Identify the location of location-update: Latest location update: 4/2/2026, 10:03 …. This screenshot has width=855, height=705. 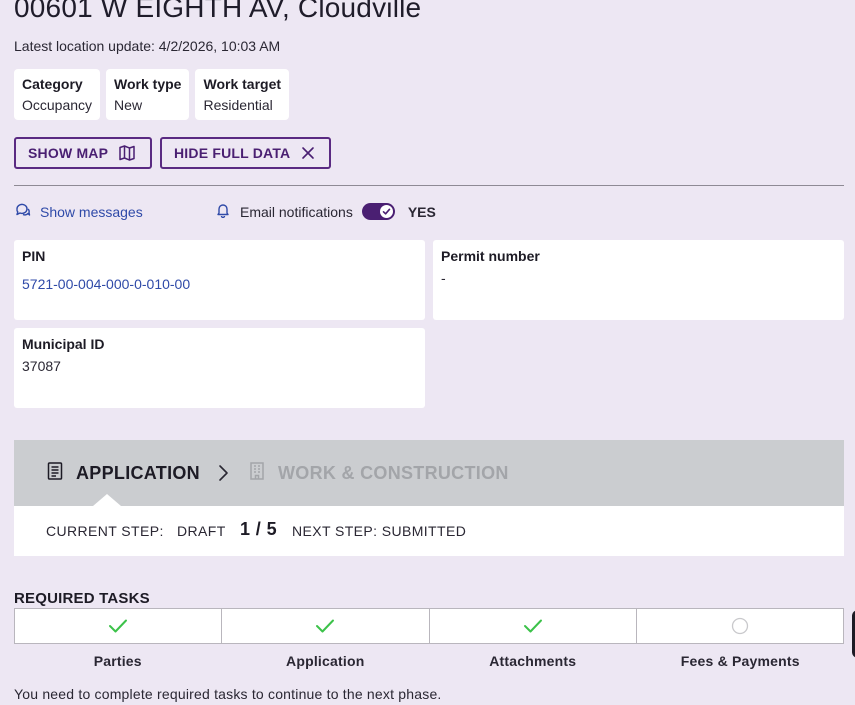
(147, 46).